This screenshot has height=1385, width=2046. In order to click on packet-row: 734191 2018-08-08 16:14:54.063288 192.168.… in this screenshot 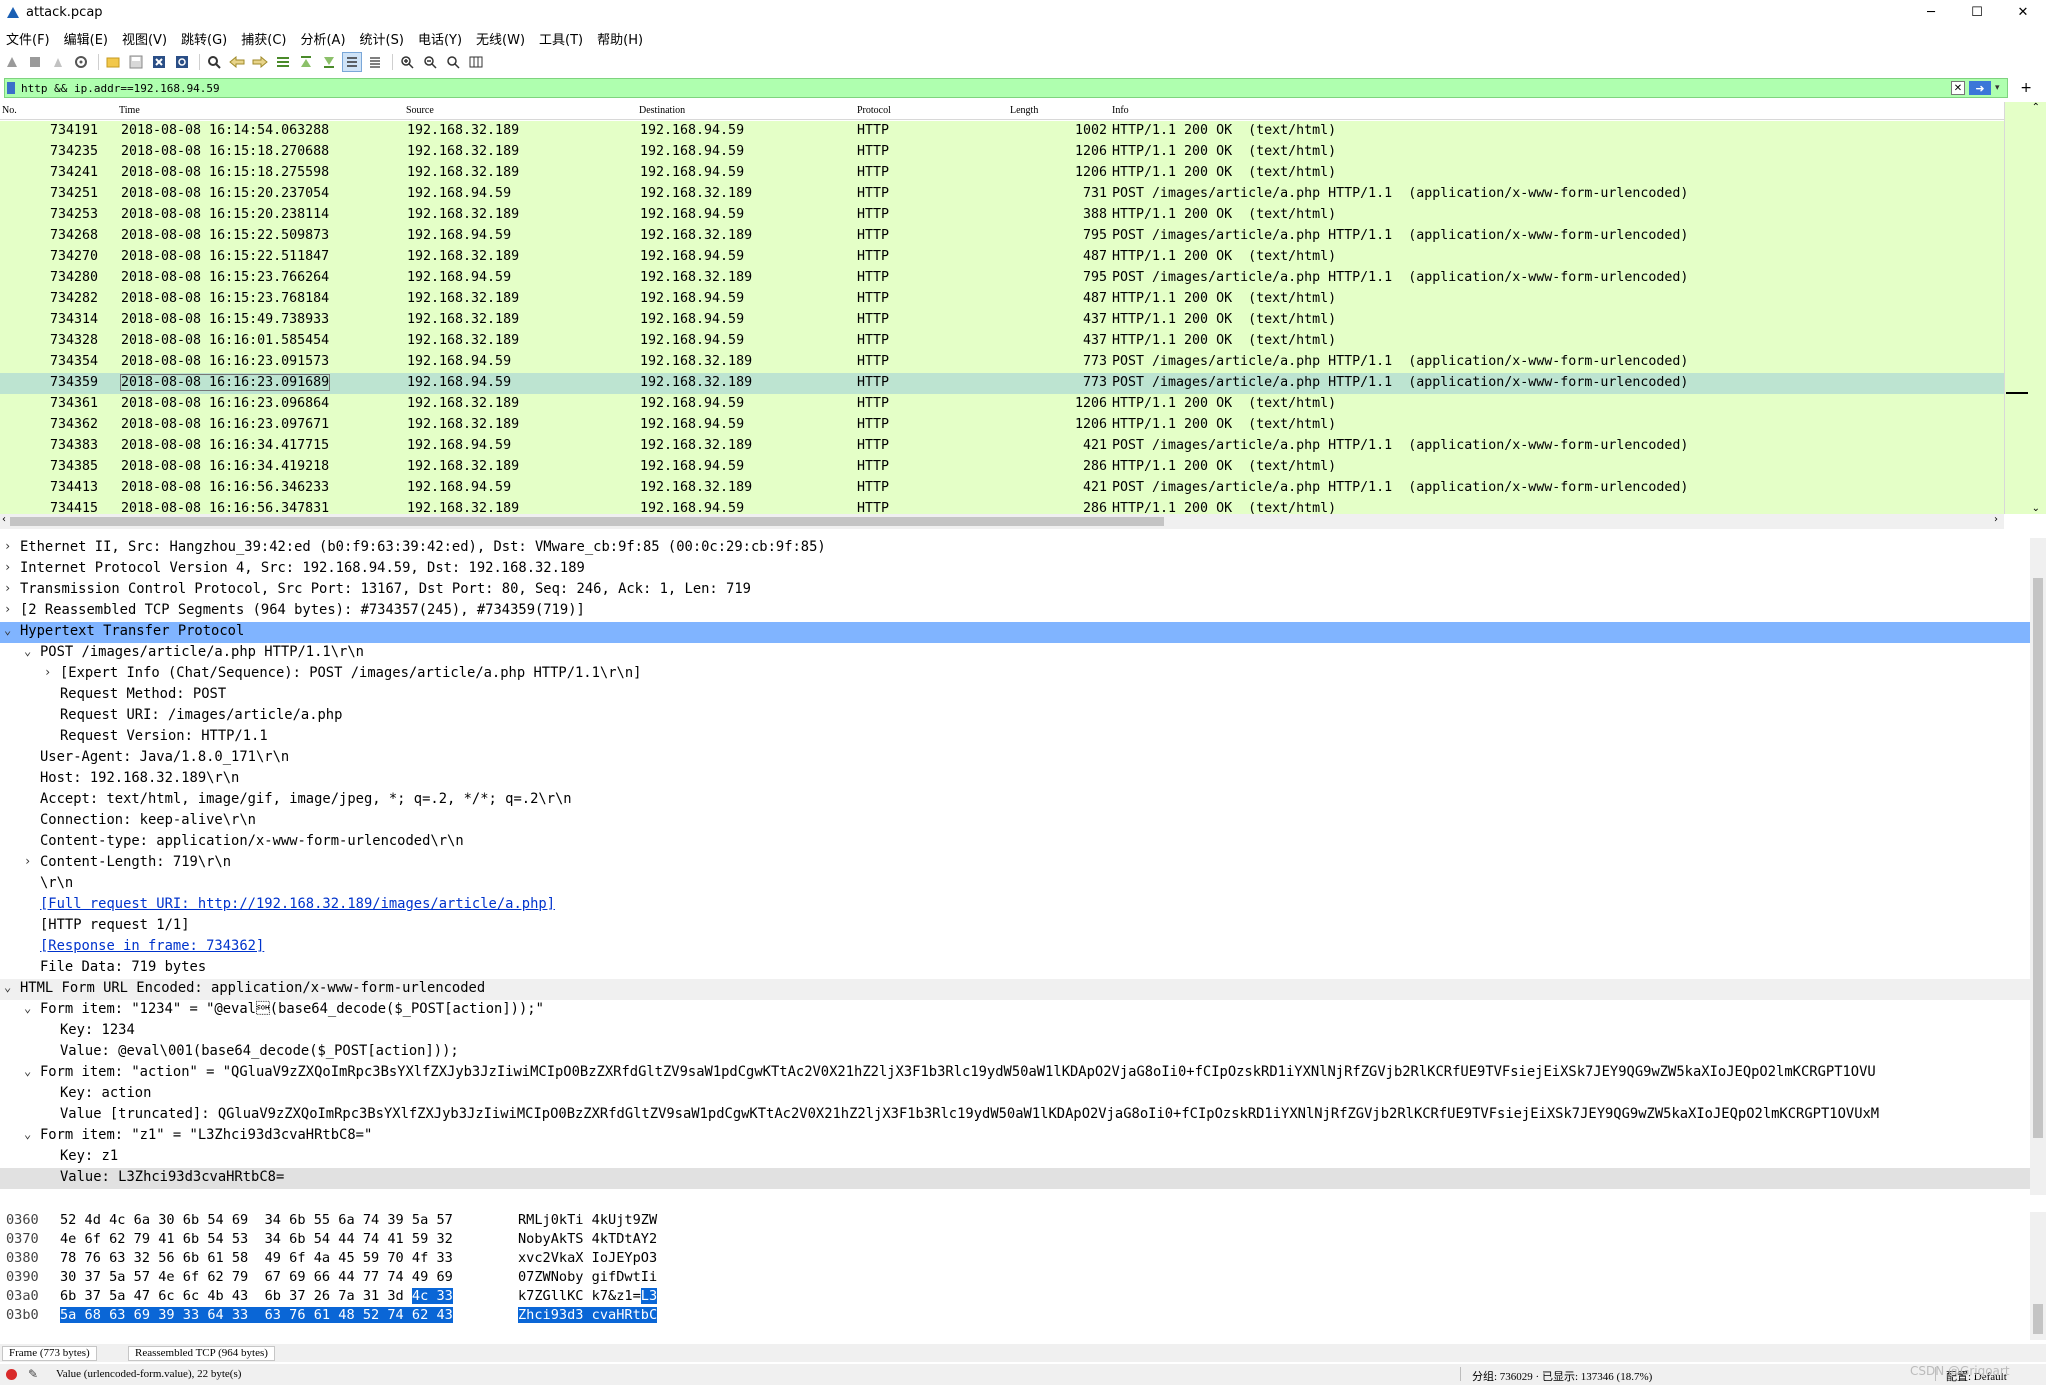, I will do `click(1002, 131)`.